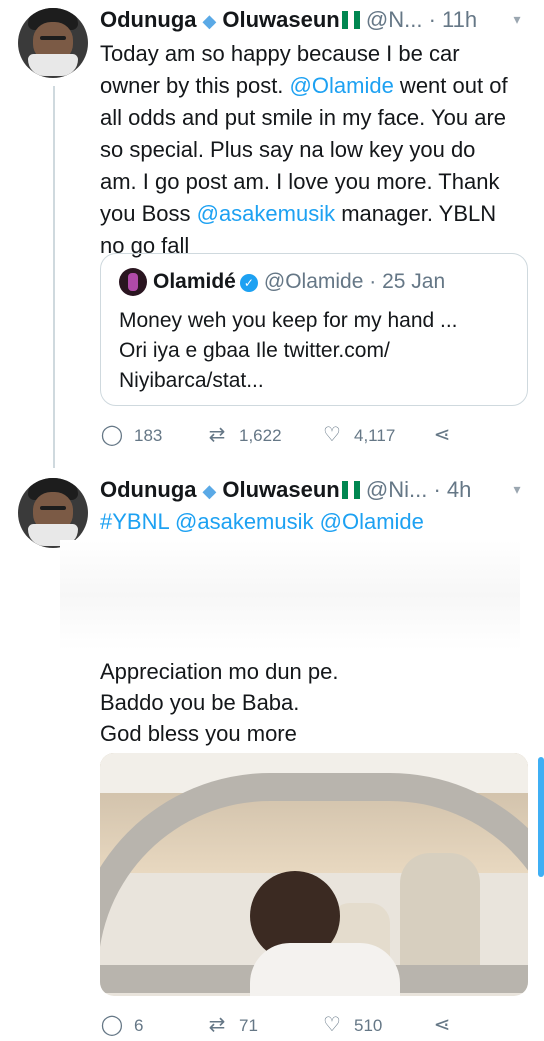 This screenshot has width=544, height=1041. Describe the element at coordinates (310, 1025) in the screenshot. I see `tweet-actions: ◯ 6 ⇄ 71 ♡ 510 ⋖` at that location.